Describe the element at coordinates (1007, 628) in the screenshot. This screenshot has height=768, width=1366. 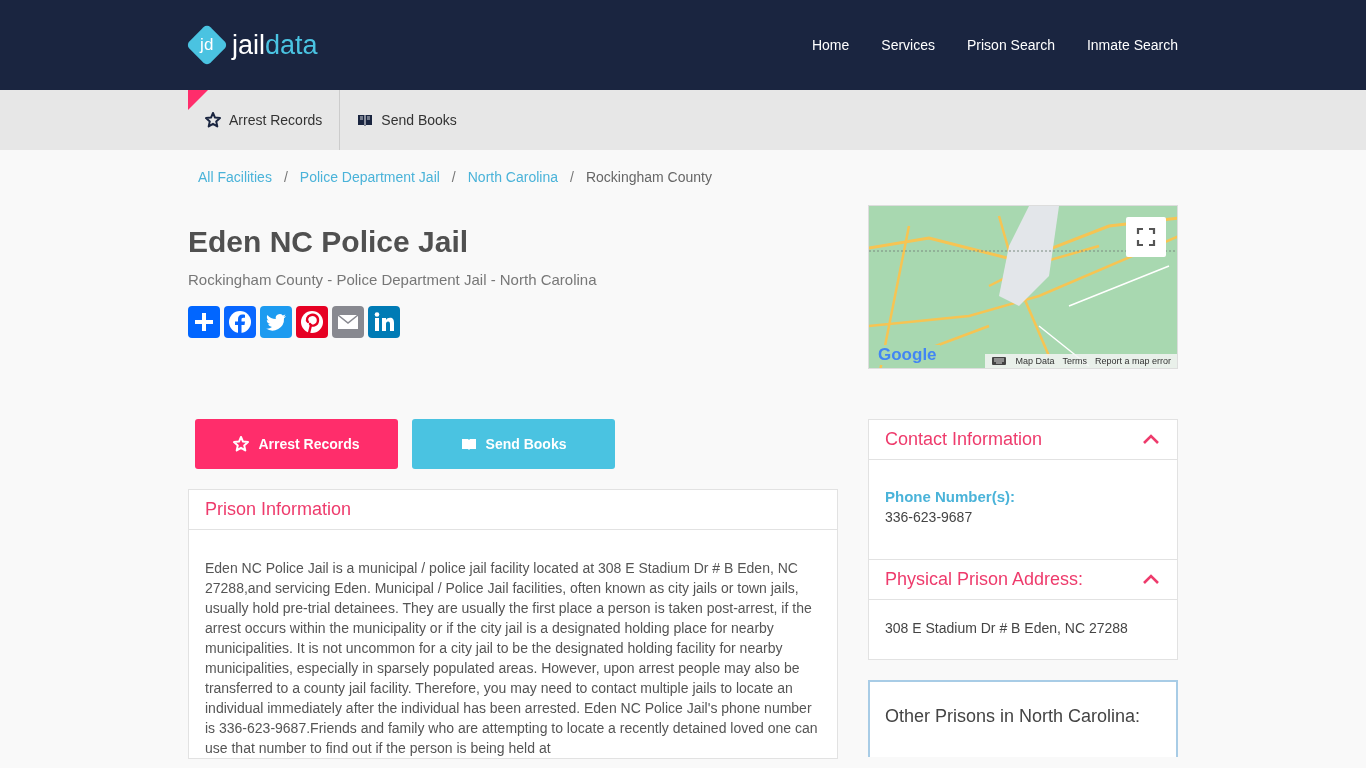
I see `field-value: 308 E Stadium Dr # B Eden, NC 27288` at that location.